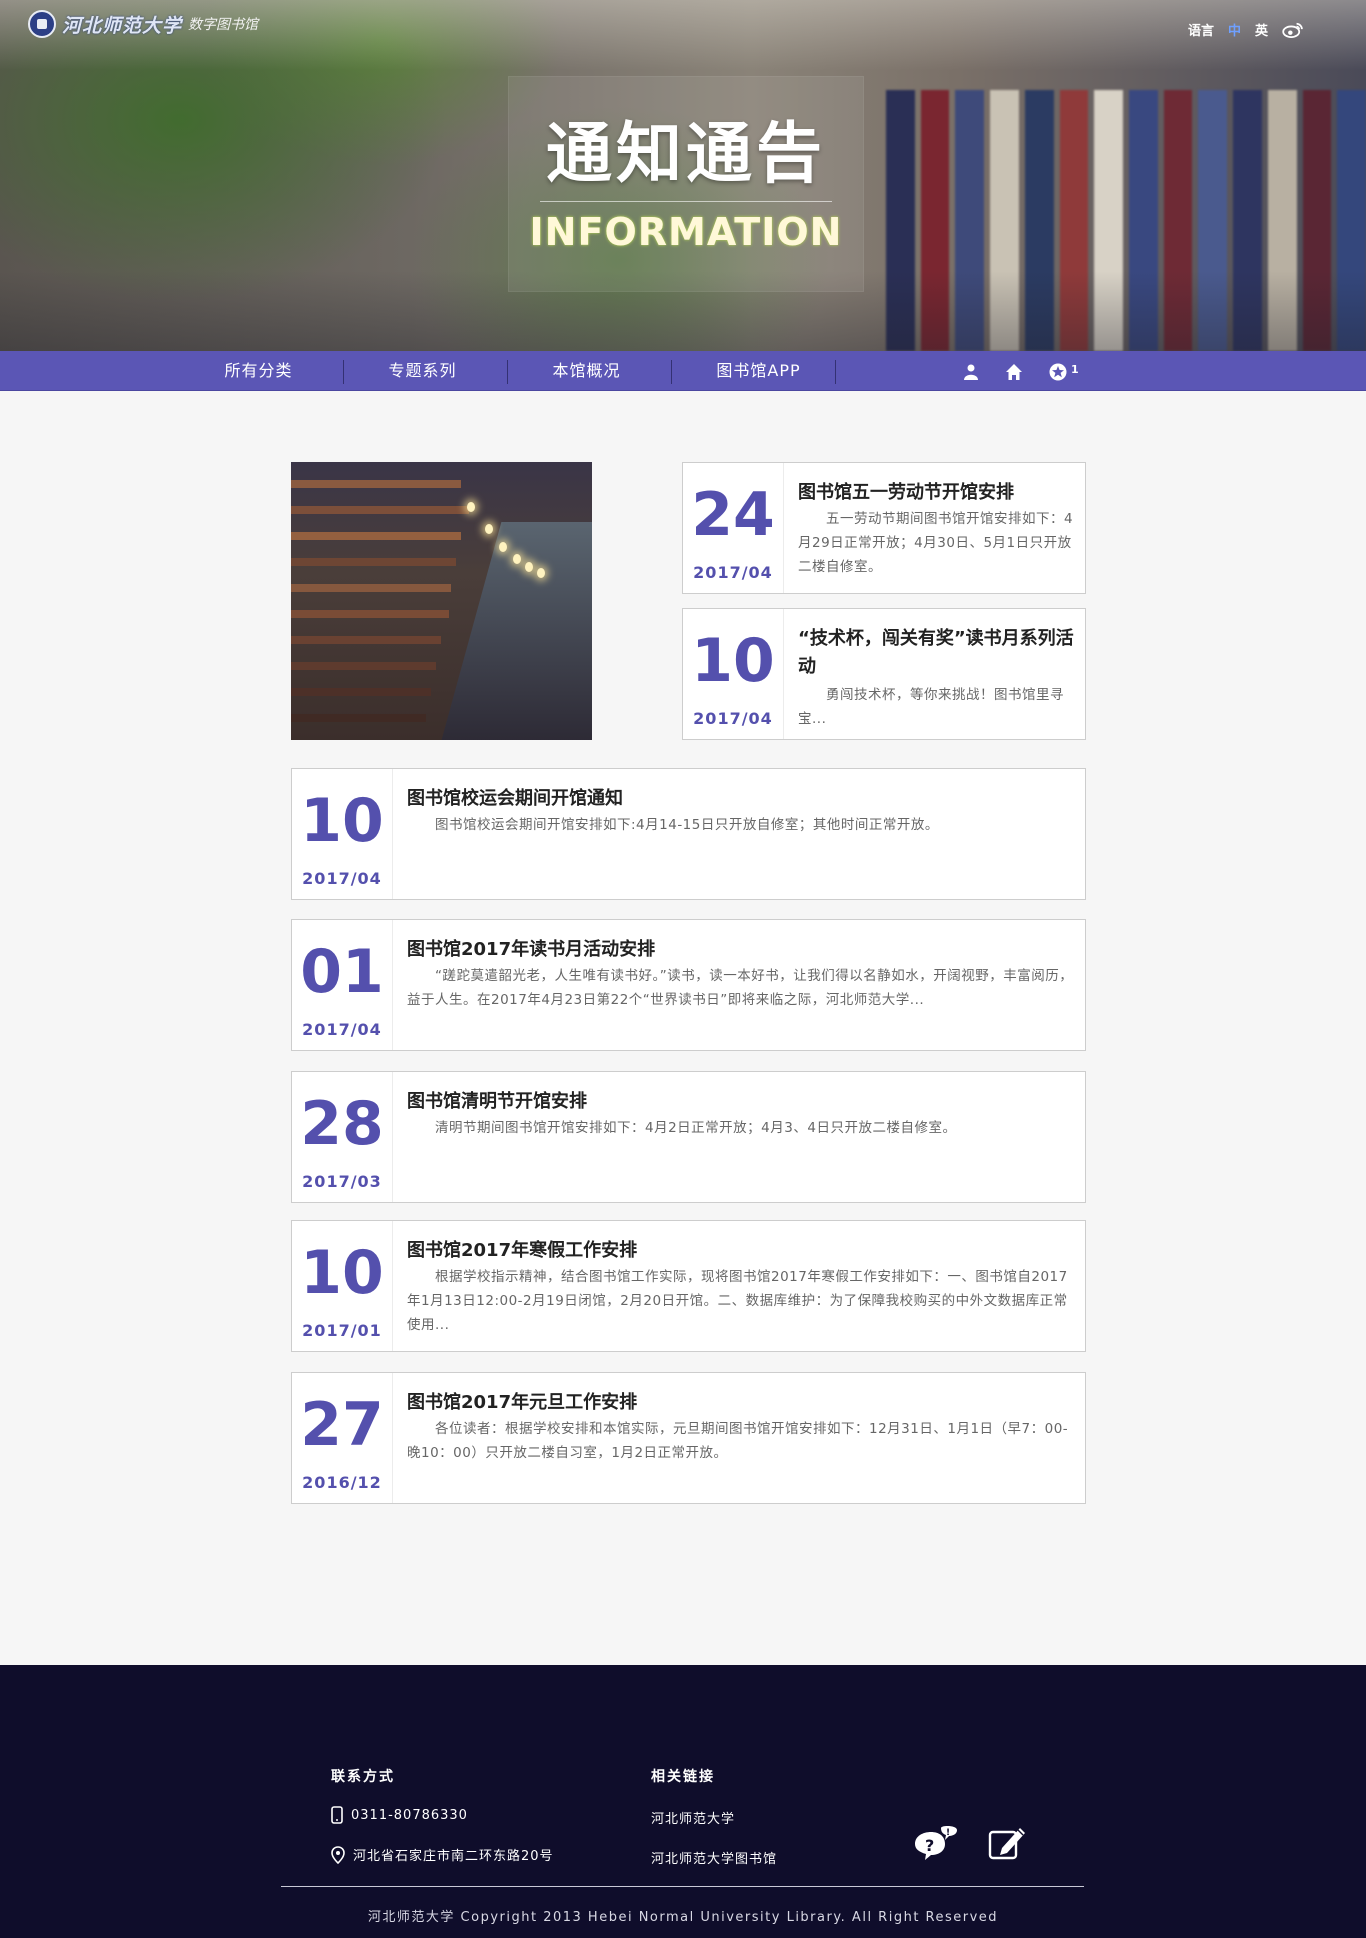  What do you see at coordinates (363, 1777) in the screenshot?
I see `contact-heading: 联系方式` at bounding box center [363, 1777].